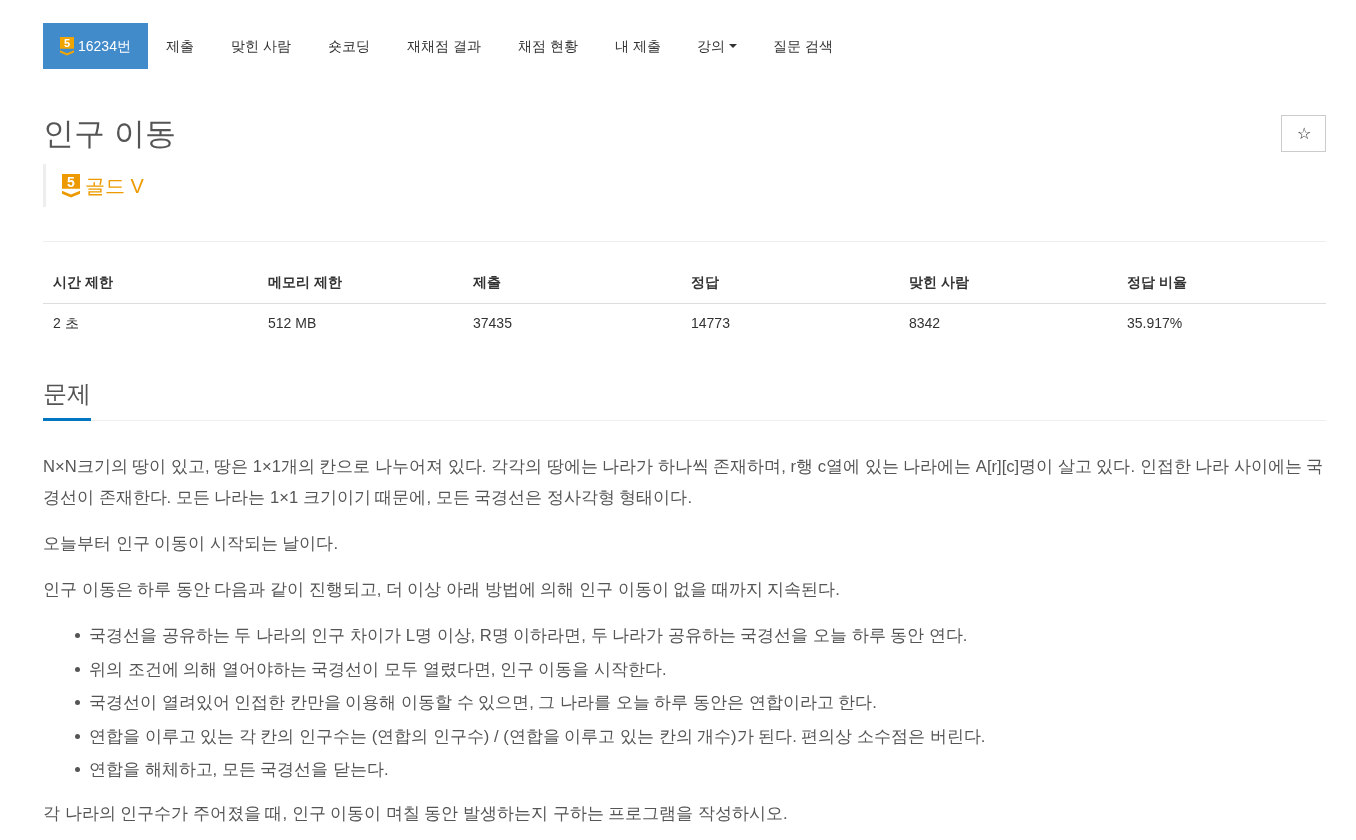  Describe the element at coordinates (360, 323) in the screenshot. I see `table-cell: 512 MB` at that location.